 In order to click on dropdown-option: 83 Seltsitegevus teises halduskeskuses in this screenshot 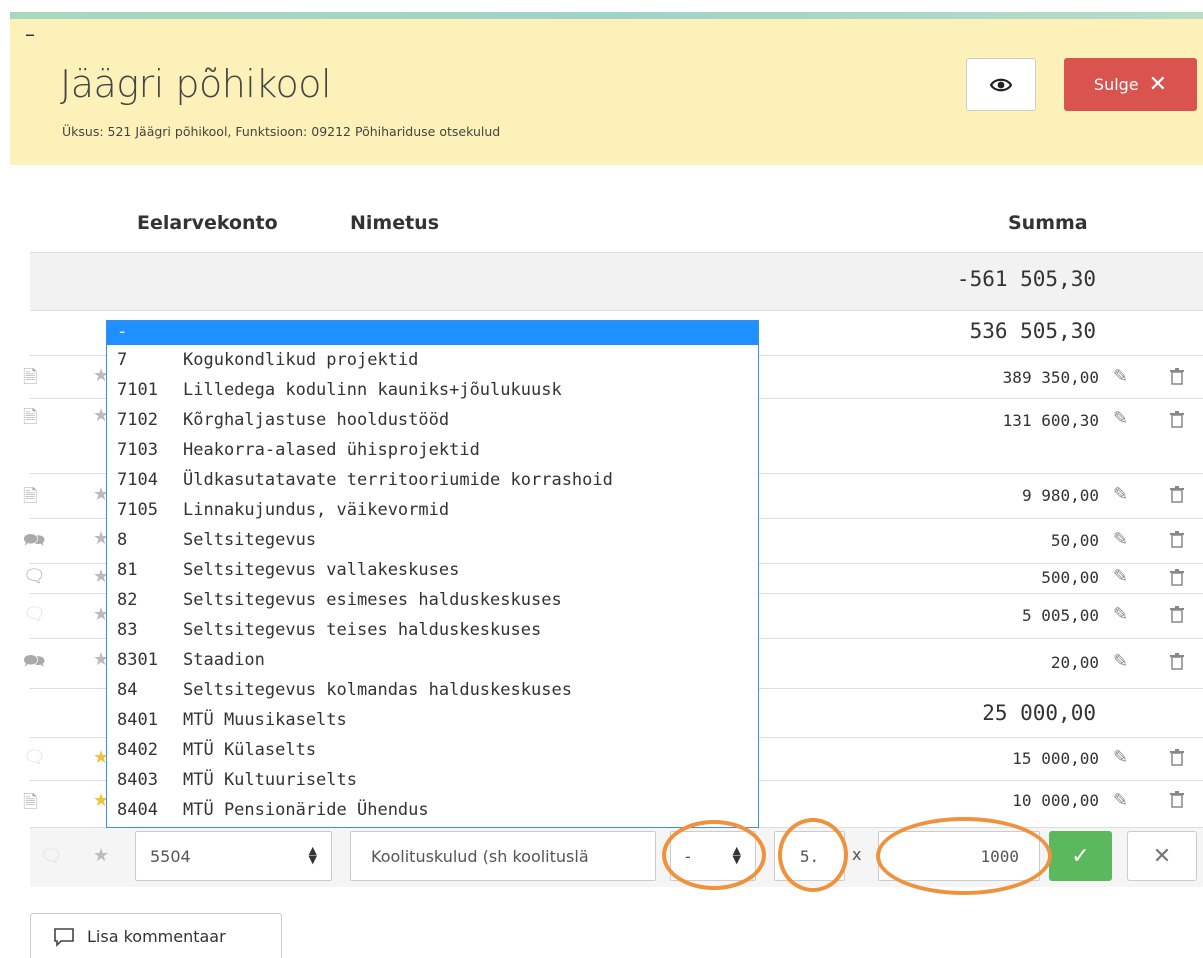, I will do `click(432, 630)`.